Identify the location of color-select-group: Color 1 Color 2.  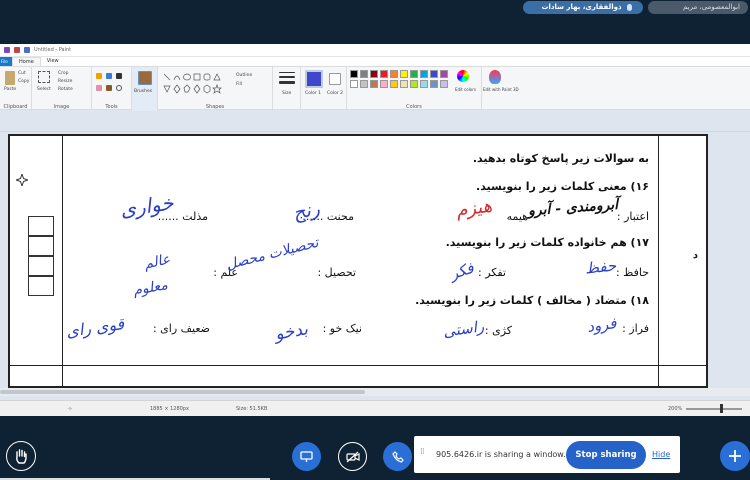
(324, 89).